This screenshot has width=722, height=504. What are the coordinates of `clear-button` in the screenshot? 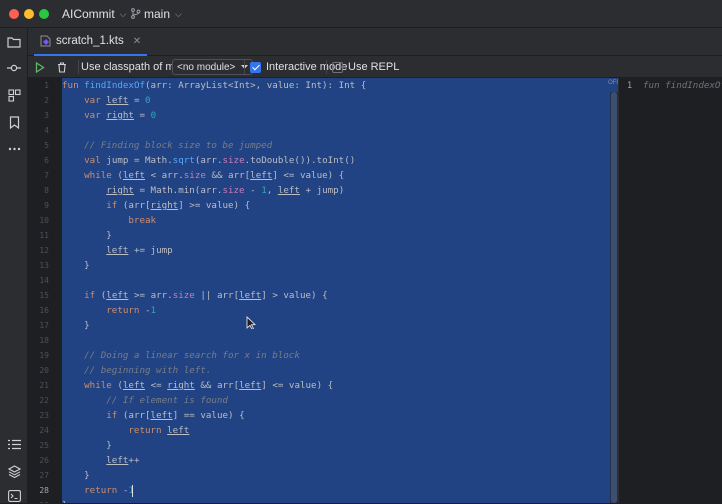 It's located at (62, 67).